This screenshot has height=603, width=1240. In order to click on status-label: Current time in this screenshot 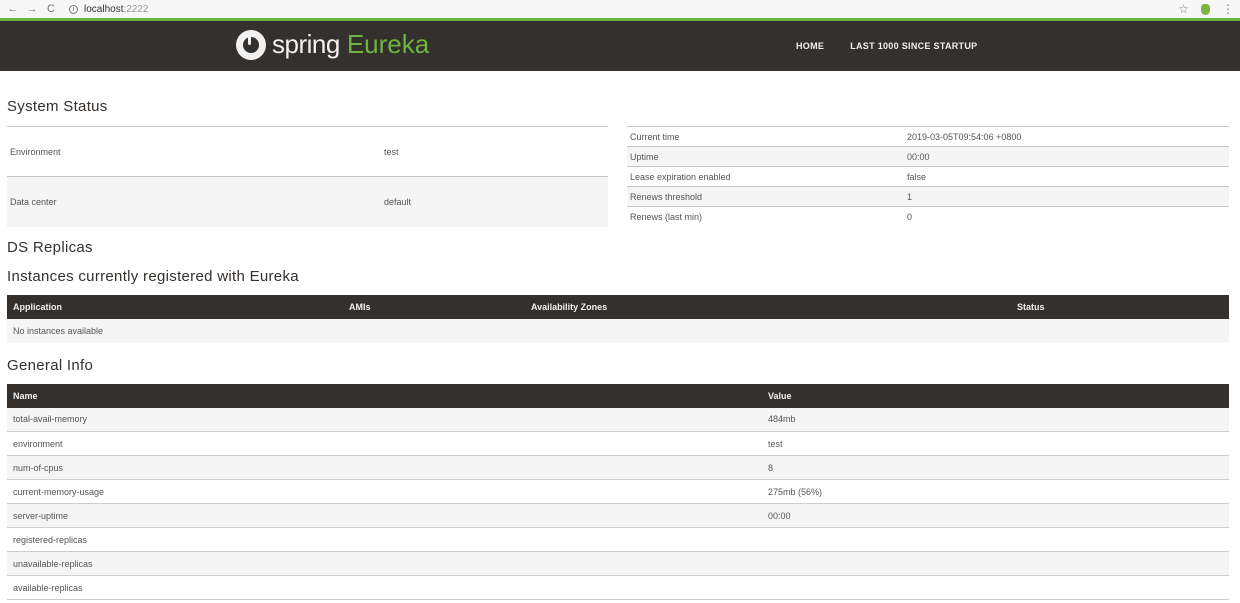, I will do `click(765, 136)`.